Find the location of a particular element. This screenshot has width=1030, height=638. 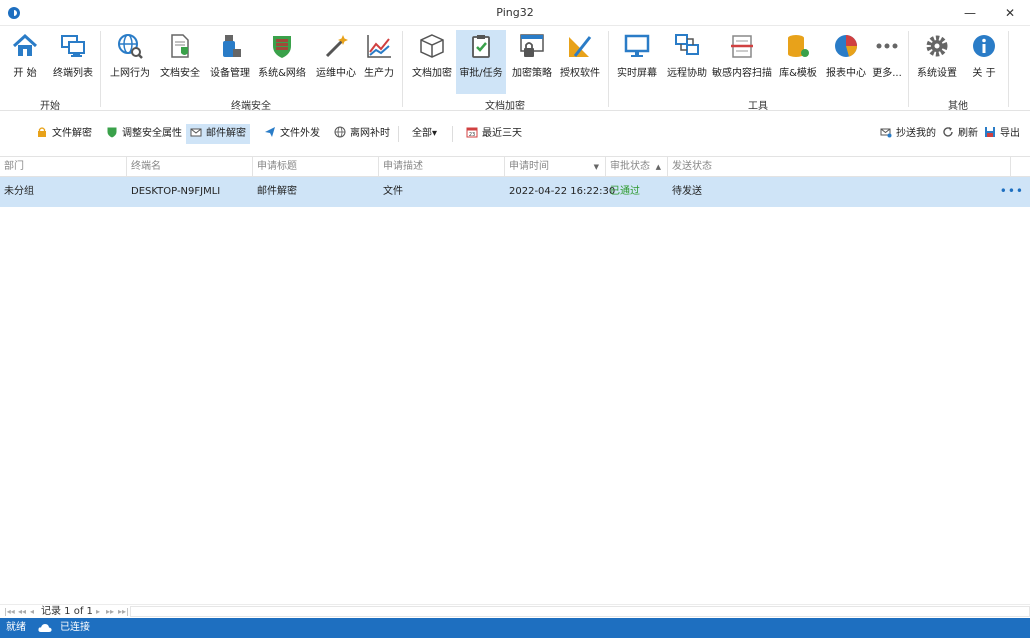

calendar-icon: 23 is located at coordinates (472, 132).